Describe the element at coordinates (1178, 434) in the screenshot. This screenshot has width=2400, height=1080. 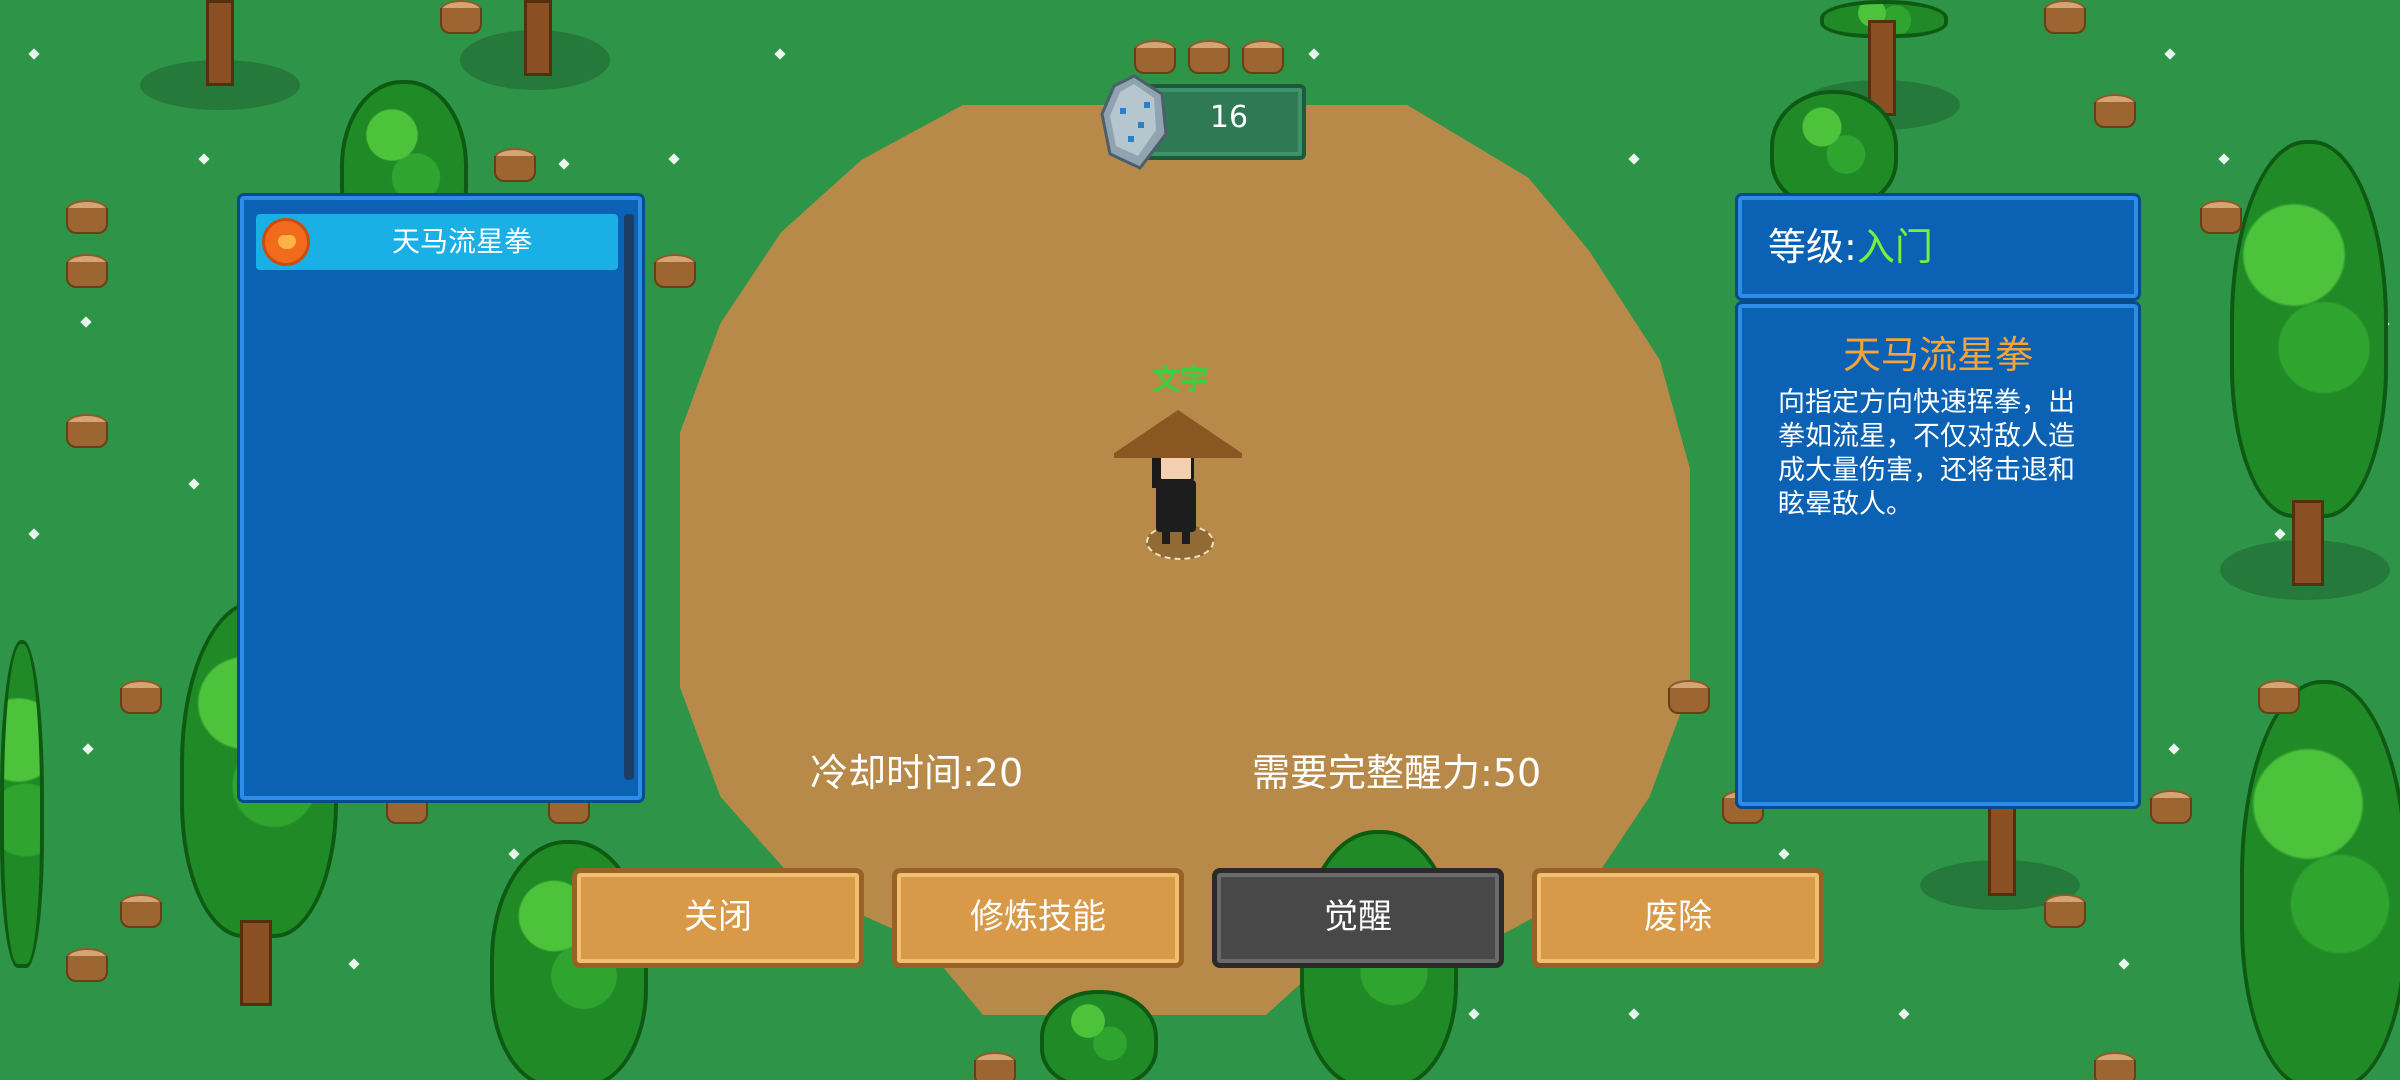
I see `bamboo-hat` at that location.